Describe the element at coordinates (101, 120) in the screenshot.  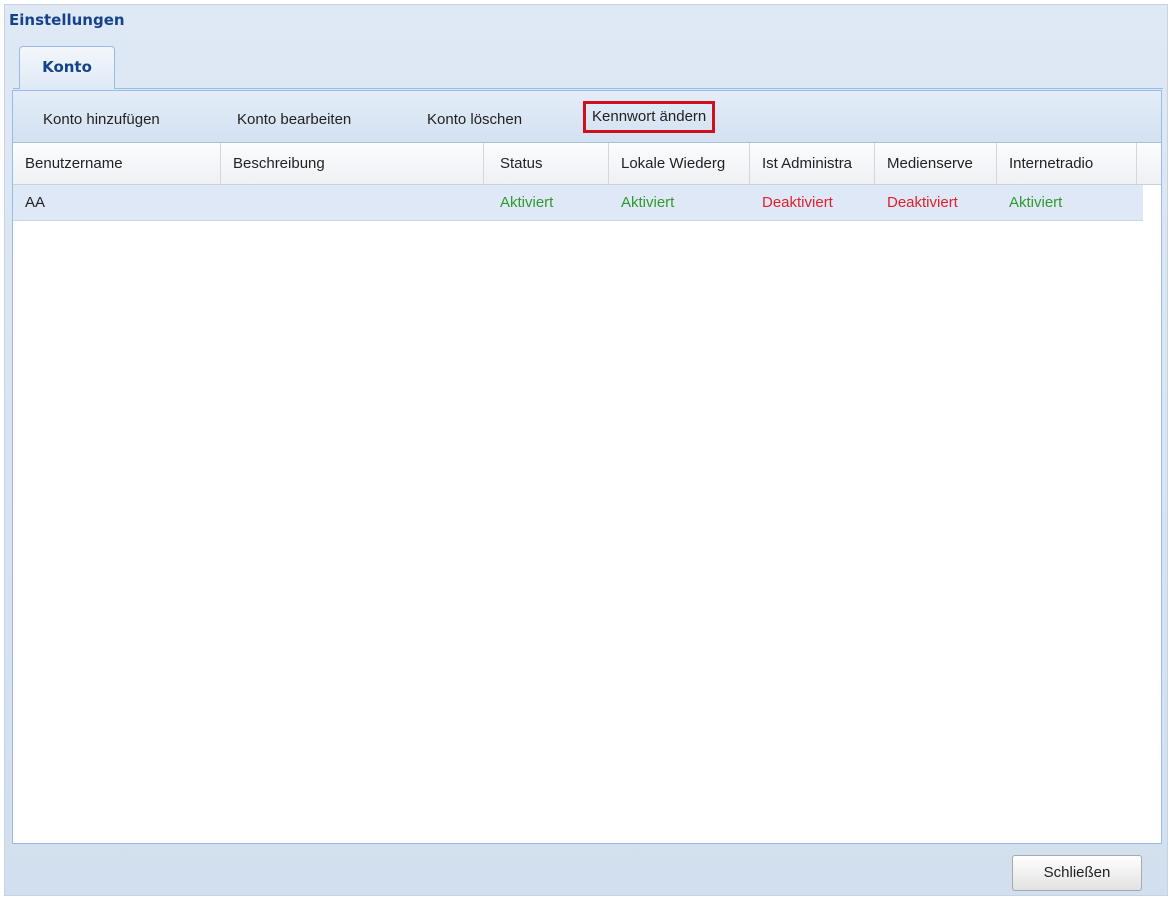
I see `add-account-button: Konto hinzufügen` at that location.